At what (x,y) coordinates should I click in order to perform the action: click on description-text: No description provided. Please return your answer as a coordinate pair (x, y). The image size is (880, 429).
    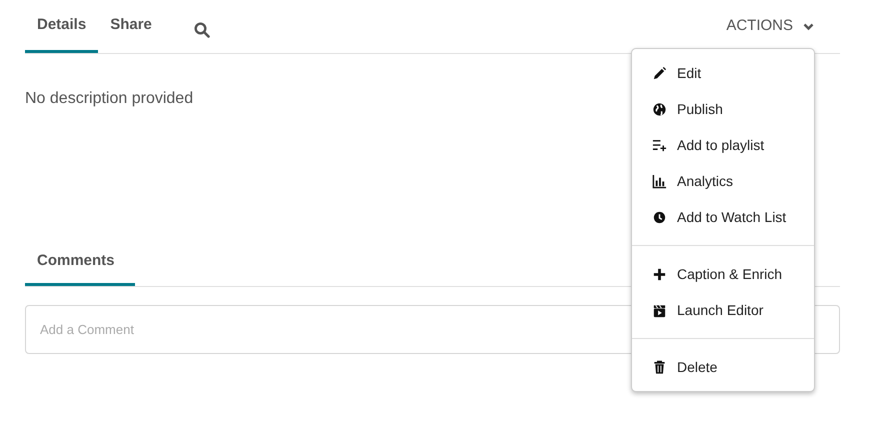
    Looking at the image, I should click on (109, 99).